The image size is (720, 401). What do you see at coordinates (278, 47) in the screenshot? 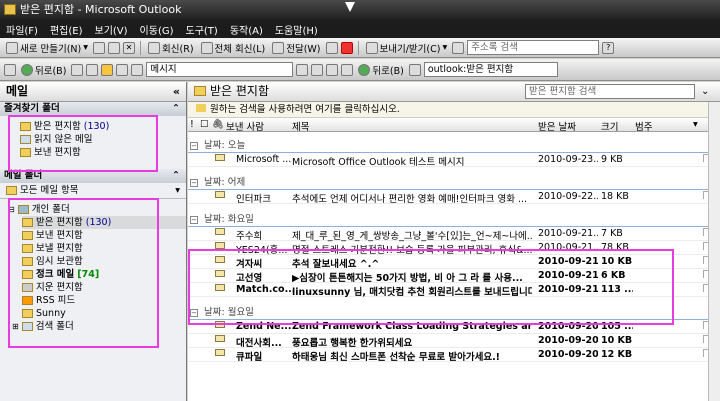
I see `forward-icon` at bounding box center [278, 47].